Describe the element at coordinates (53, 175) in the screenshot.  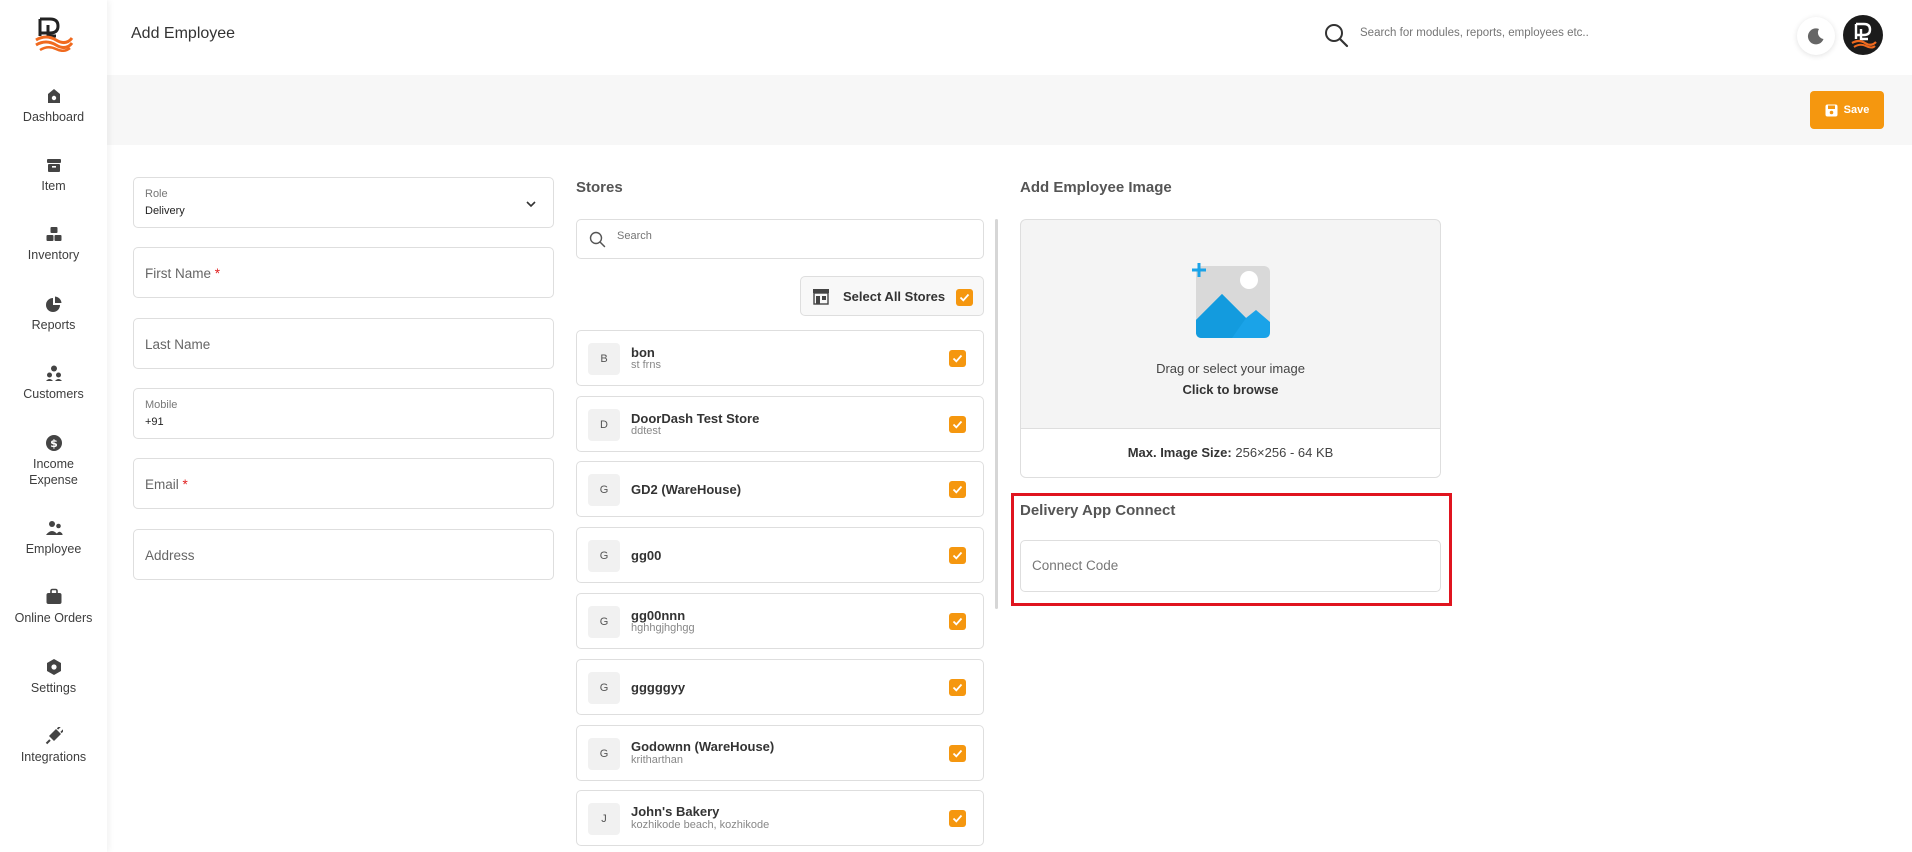
I see `sidebar-item-item: Item` at that location.